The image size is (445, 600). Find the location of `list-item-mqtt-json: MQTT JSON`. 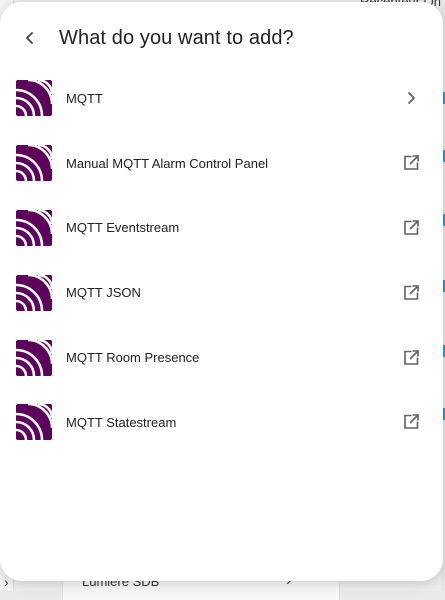

list-item-mqtt-json: MQTT JSON is located at coordinates (221, 292).